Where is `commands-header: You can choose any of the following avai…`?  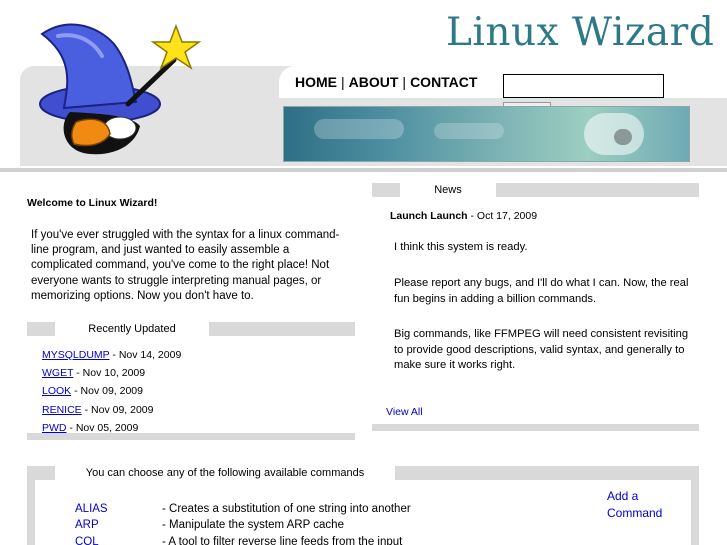
commands-header: You can choose any of the following avai… is located at coordinates (363, 473).